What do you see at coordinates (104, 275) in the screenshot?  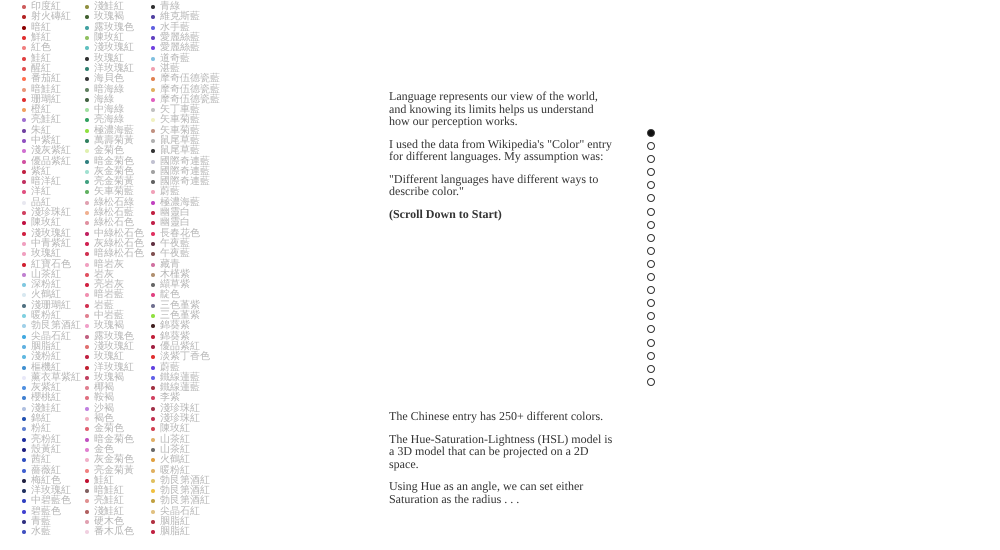 I see `color-name: 岩灰` at bounding box center [104, 275].